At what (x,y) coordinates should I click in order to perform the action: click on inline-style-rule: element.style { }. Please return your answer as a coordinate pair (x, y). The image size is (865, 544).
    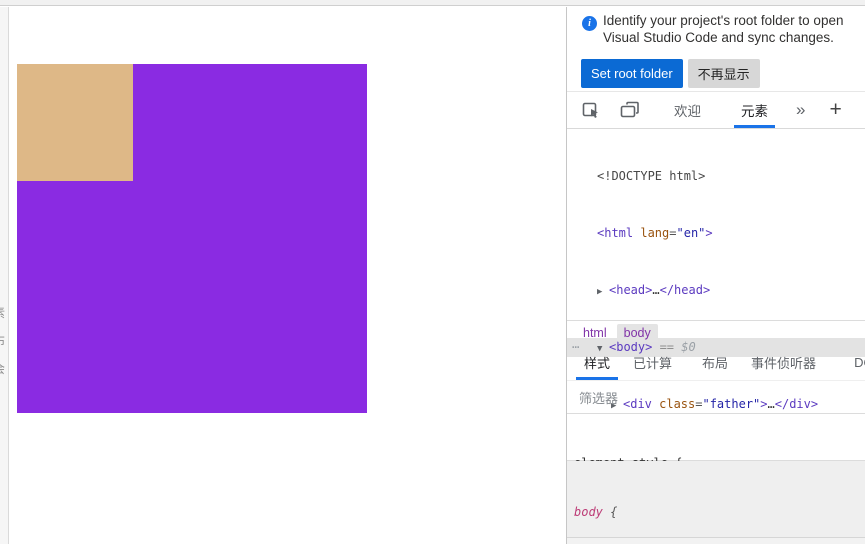
    Looking at the image, I should click on (716, 467).